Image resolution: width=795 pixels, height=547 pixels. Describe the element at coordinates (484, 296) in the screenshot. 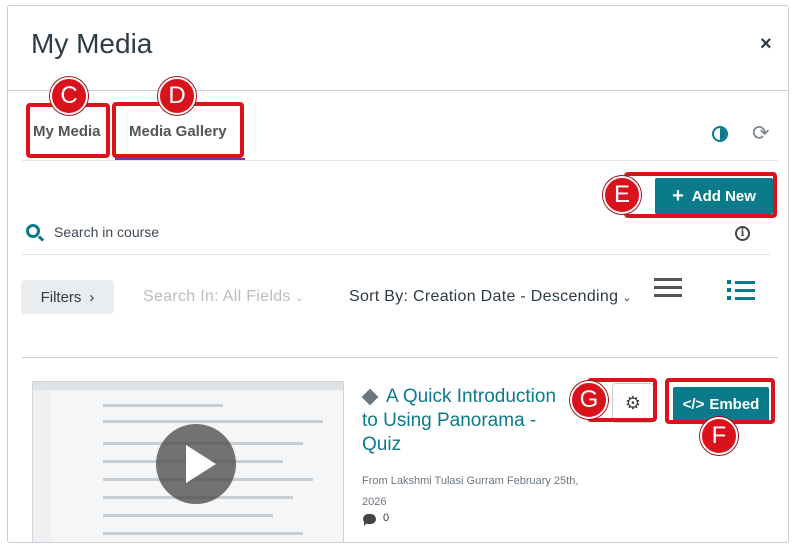

I see `sort-by-label: Sort By: Creation Date - Descending` at that location.